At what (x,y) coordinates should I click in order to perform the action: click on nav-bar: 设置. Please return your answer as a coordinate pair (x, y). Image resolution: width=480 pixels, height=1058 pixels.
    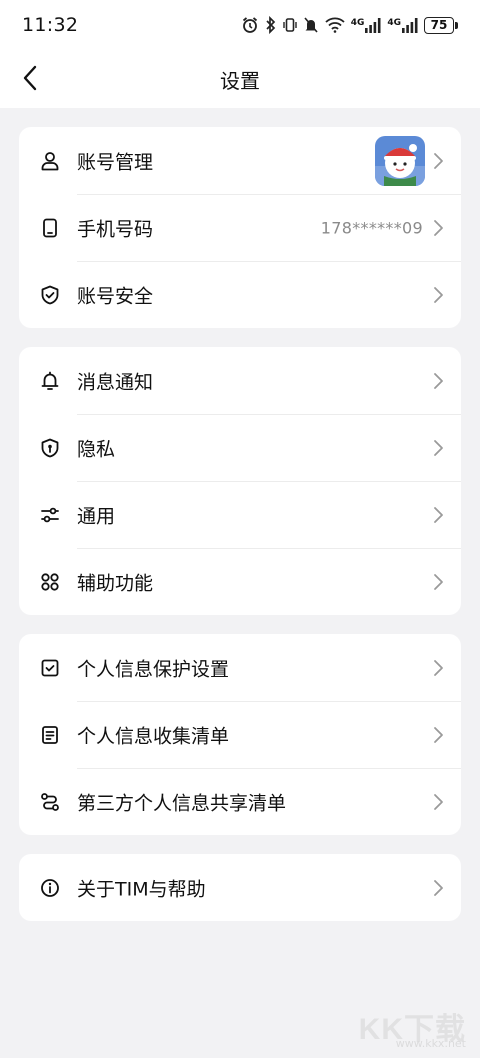
    Looking at the image, I should click on (240, 79).